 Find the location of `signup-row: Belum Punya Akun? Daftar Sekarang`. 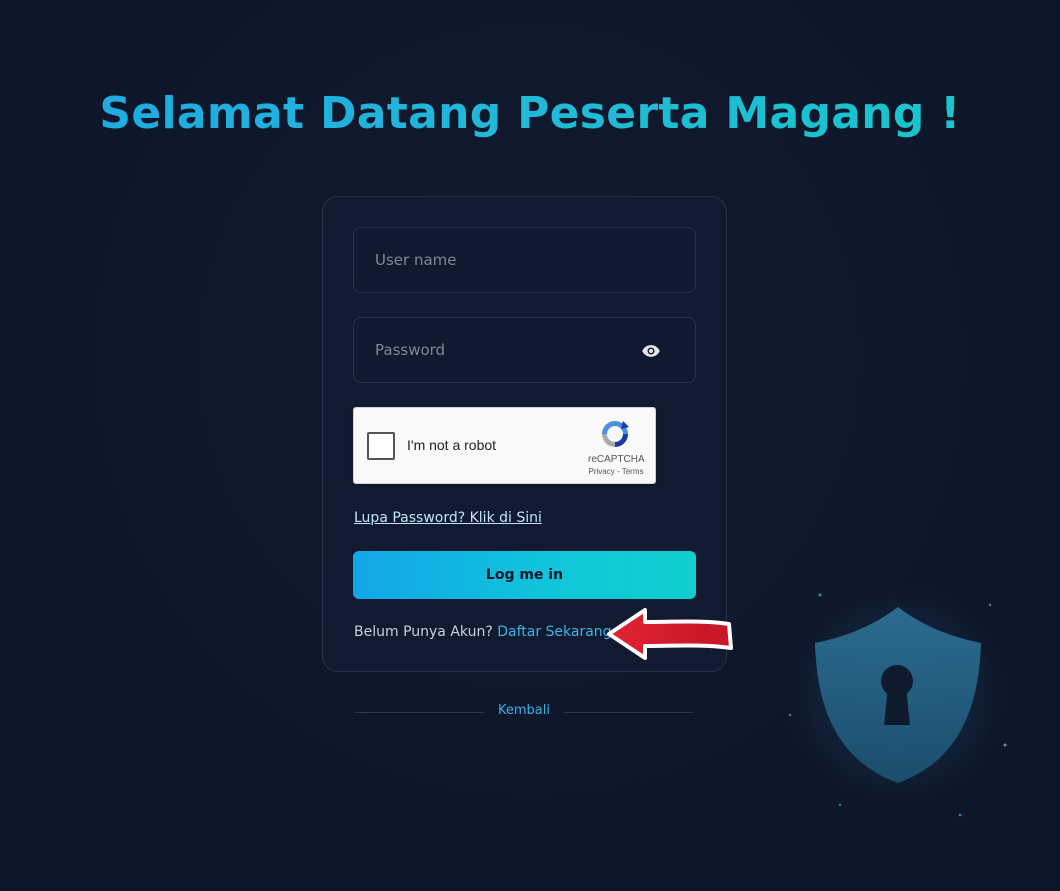

signup-row: Belum Punya Akun? Daftar Sekarang is located at coordinates (483, 632).